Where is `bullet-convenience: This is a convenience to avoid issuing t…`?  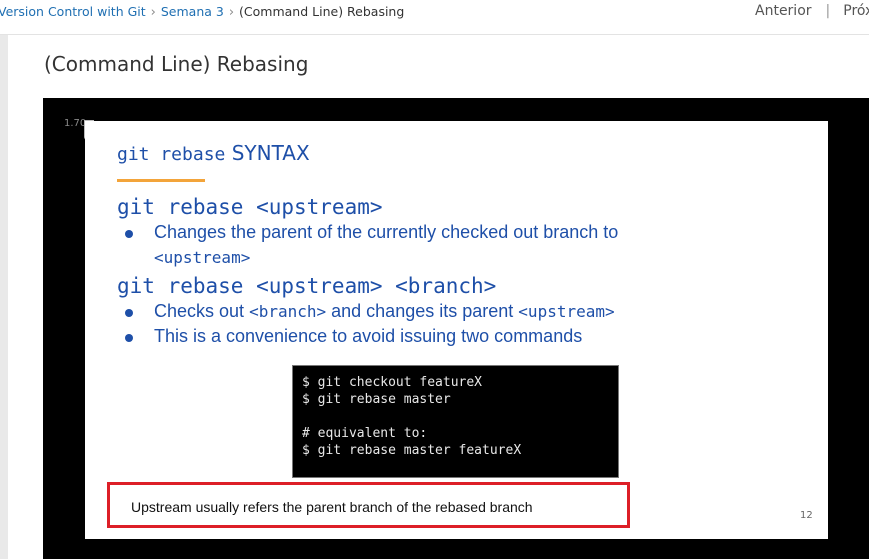 bullet-convenience: This is a convenience to avoid issuing t… is located at coordinates (368, 336).